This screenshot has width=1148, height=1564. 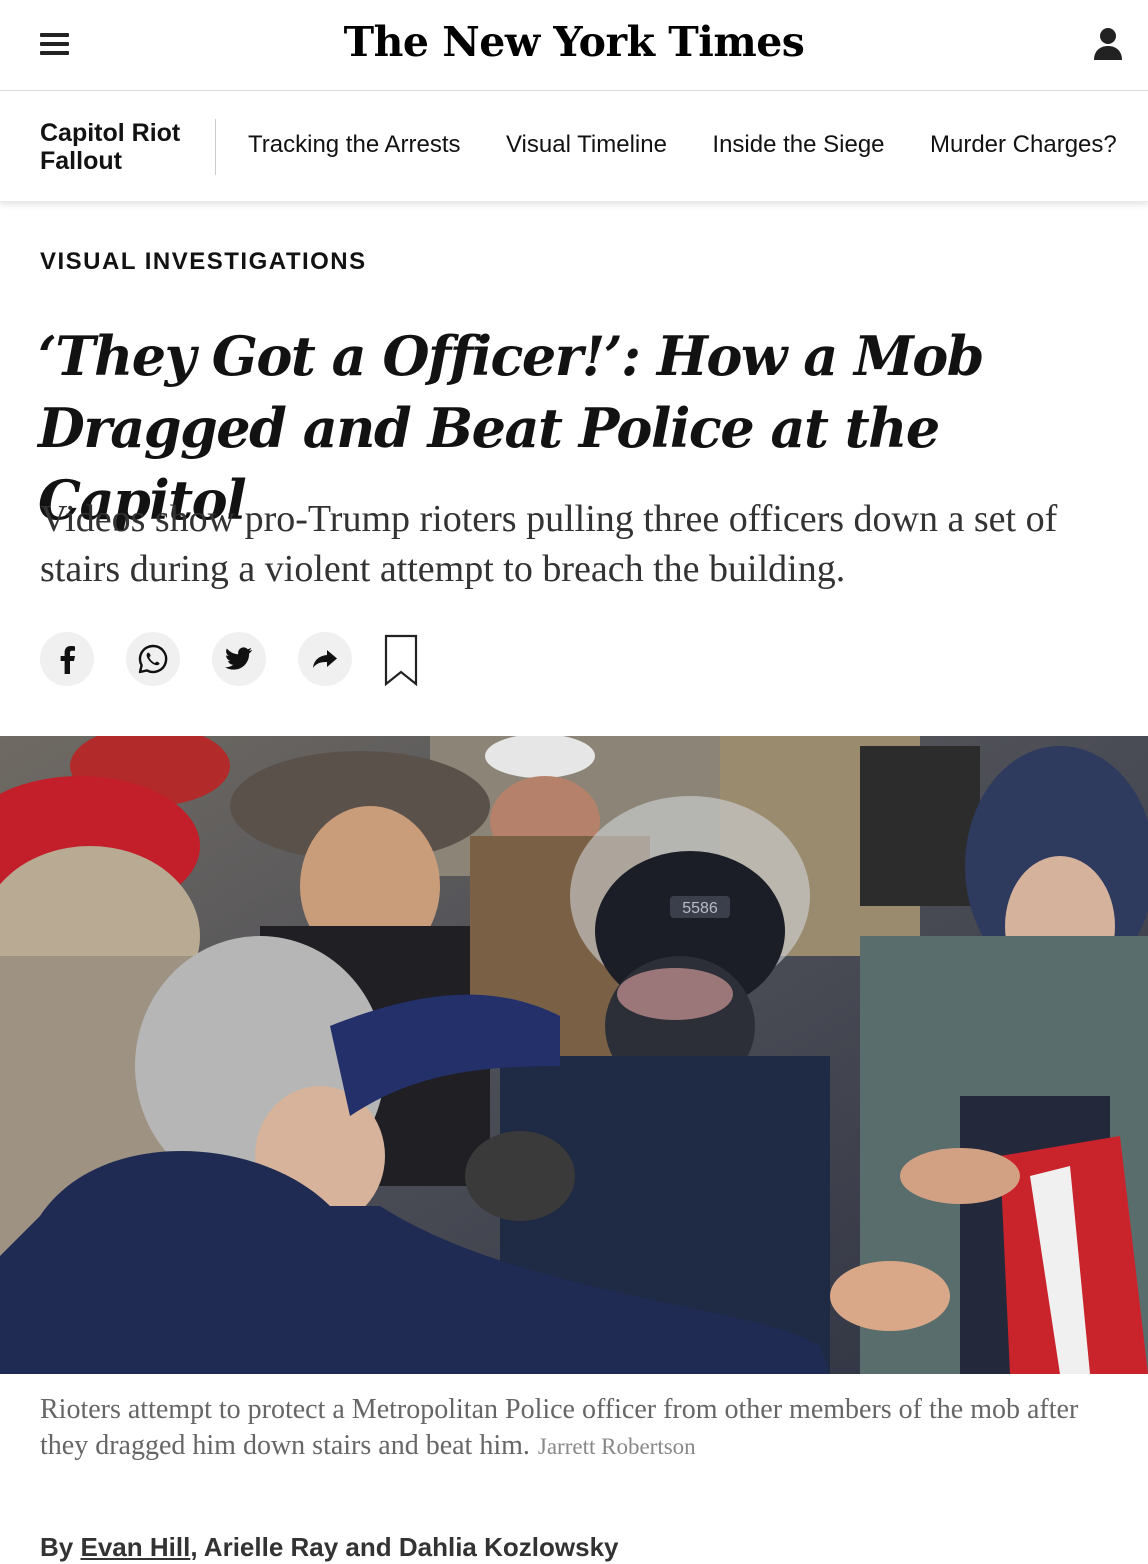 I want to click on subnav-link-visual-timeline: Visual Timeline, so click(x=586, y=145).